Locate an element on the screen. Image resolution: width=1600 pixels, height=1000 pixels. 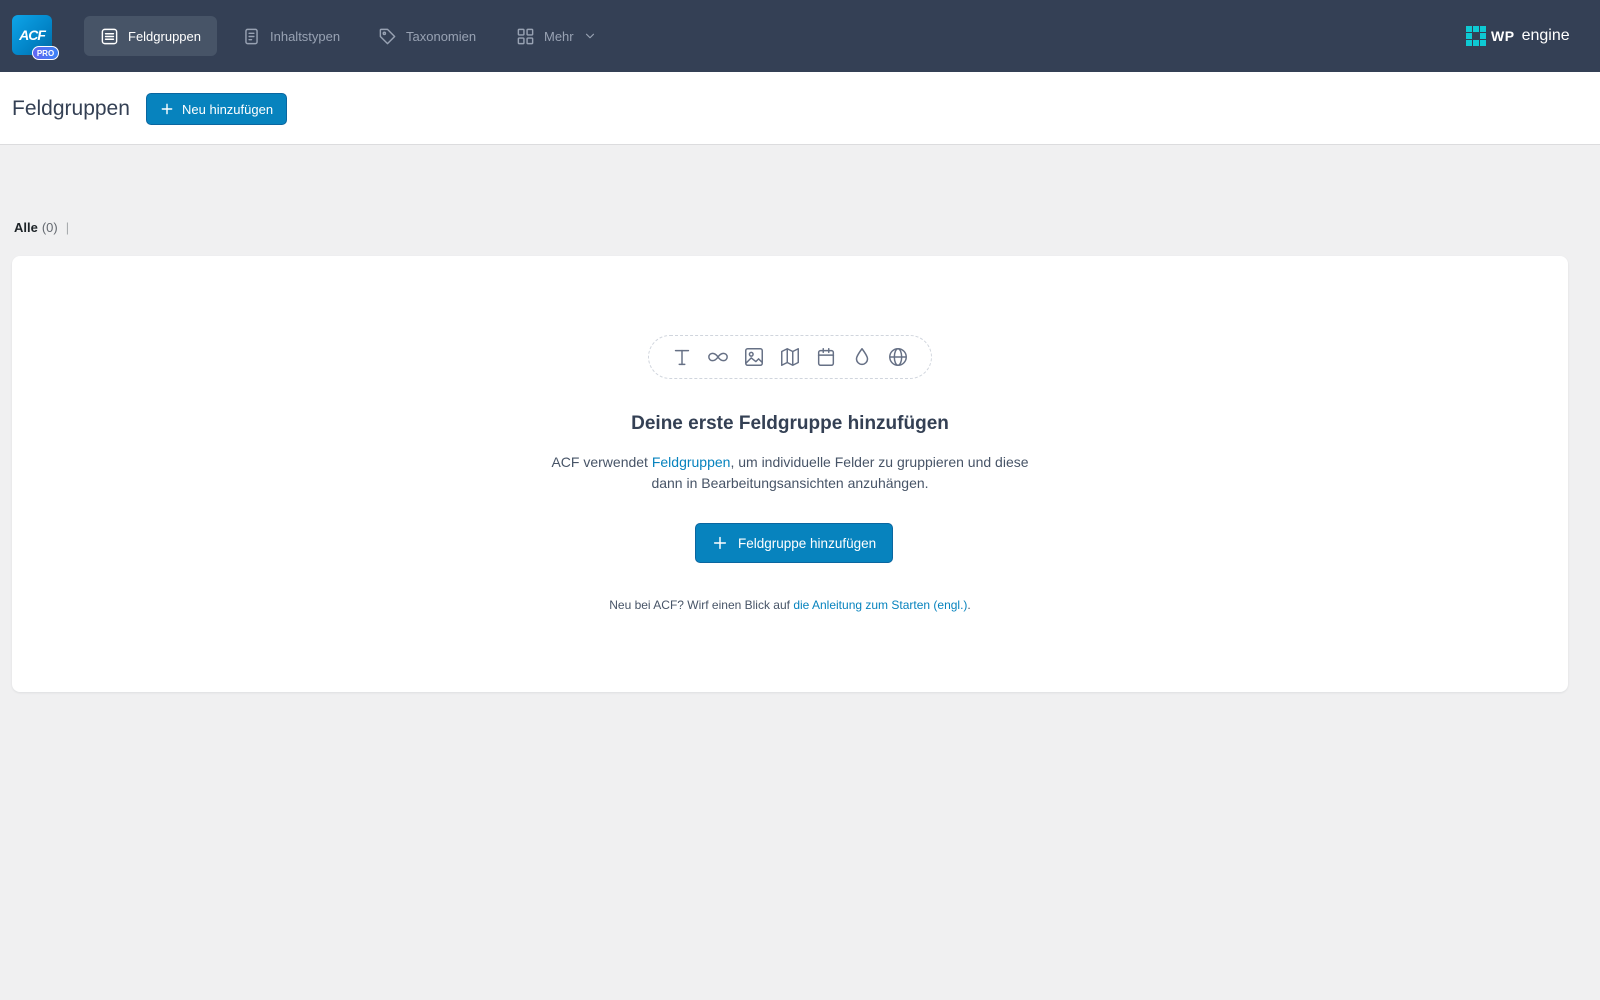
add-field-group-button: Feldgruppe hinzufügen is located at coordinates (794, 543).